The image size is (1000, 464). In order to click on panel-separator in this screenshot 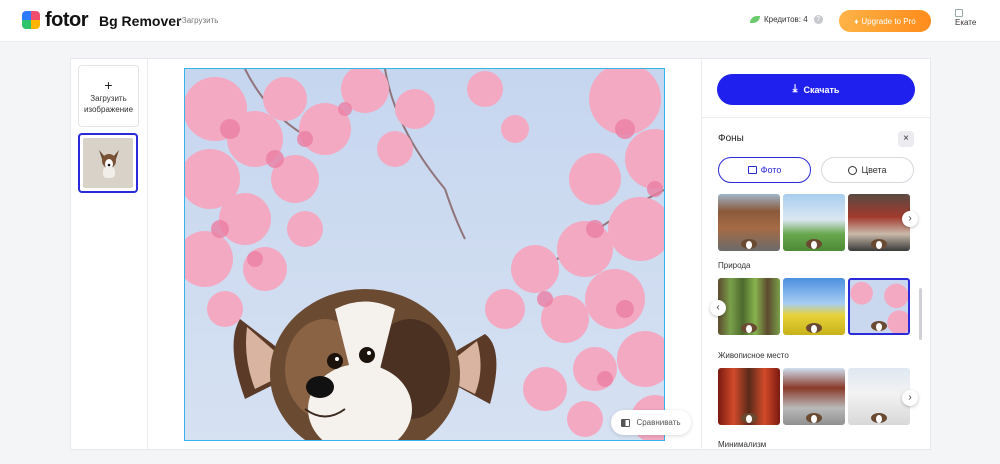, I will do `click(816, 117)`.